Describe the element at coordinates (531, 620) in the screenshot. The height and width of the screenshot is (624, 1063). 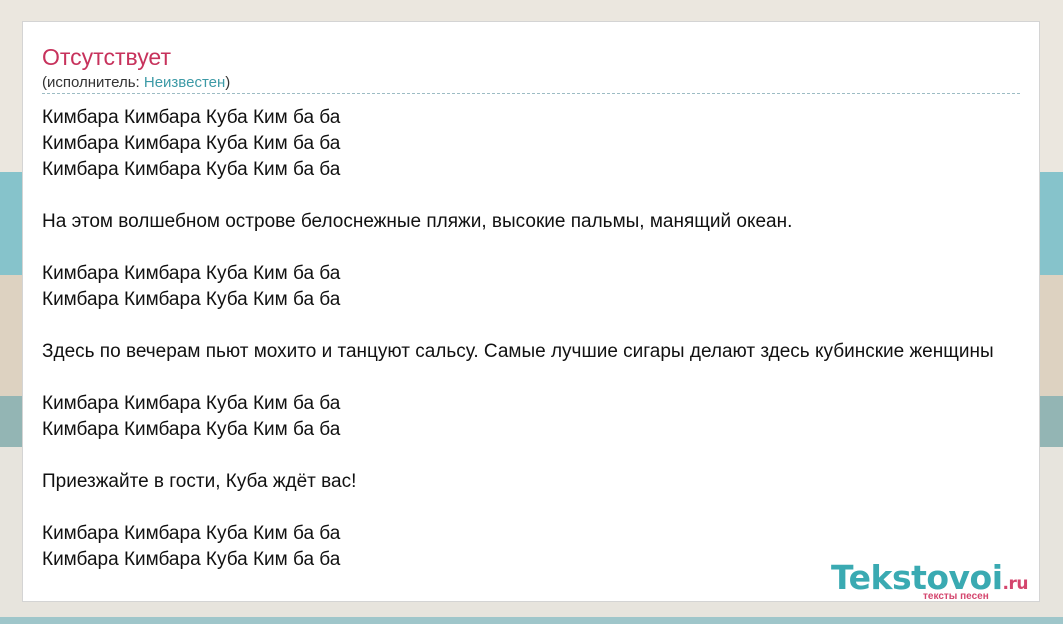
I see `background-bottom-stripe` at that location.